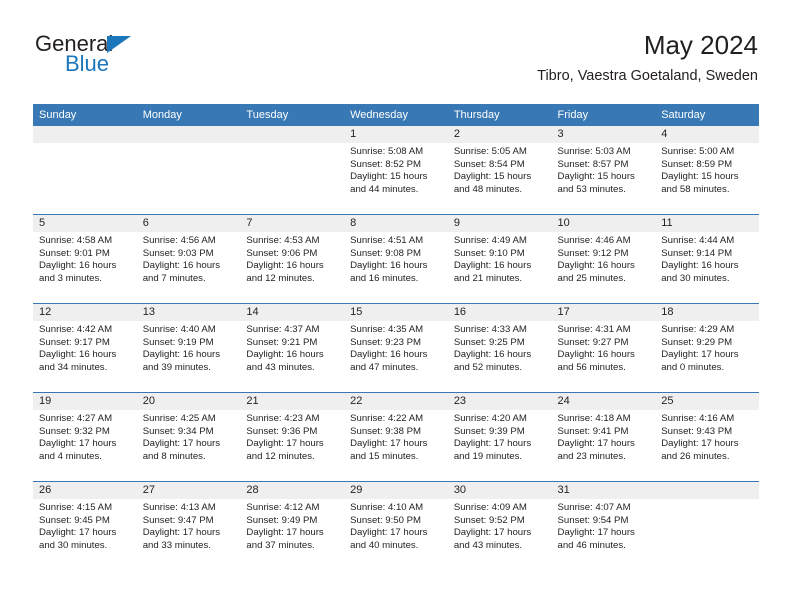 The width and height of the screenshot is (792, 612). What do you see at coordinates (119, 44) in the screenshot?
I see `logo-triangle-icon` at bounding box center [119, 44].